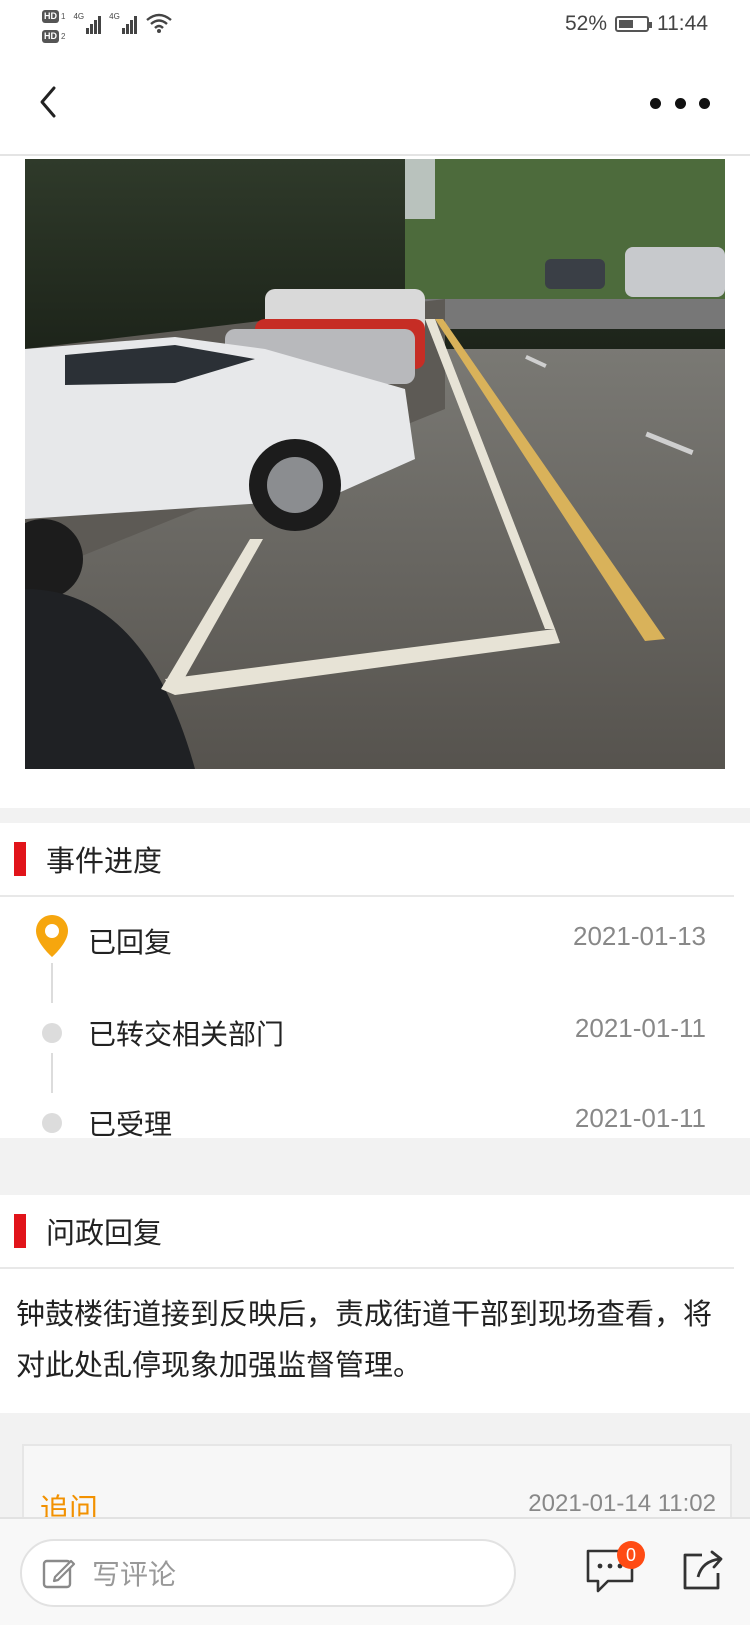 The width and height of the screenshot is (750, 1625). I want to click on reply-header: 问政回复, so click(367, 1232).